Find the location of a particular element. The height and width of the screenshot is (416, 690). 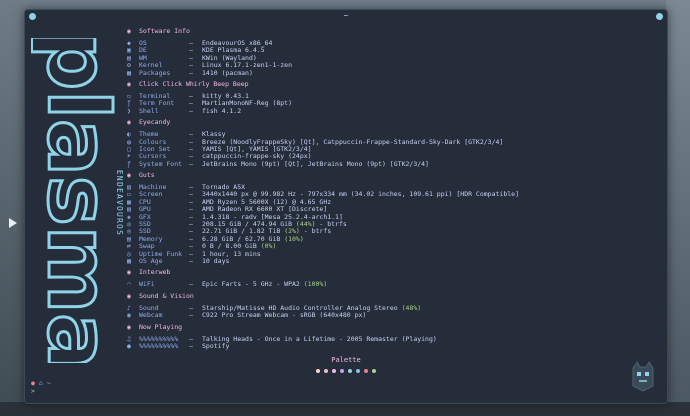

section-heading: ◉ Interweb is located at coordinates (392, 272).